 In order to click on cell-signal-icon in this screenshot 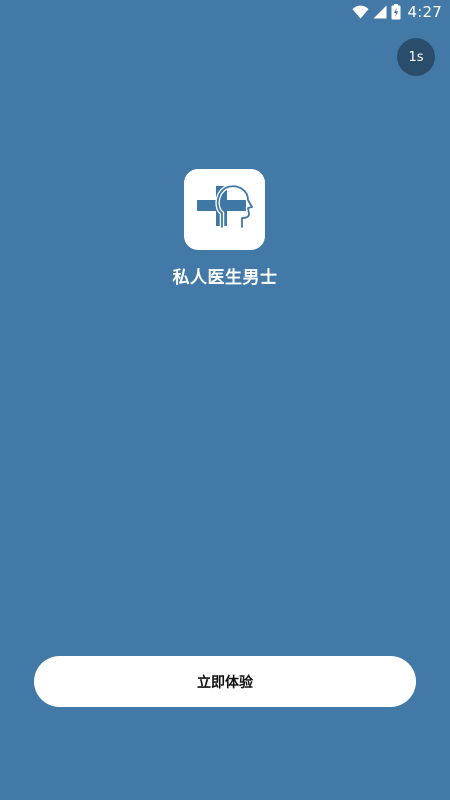, I will do `click(380, 12)`.